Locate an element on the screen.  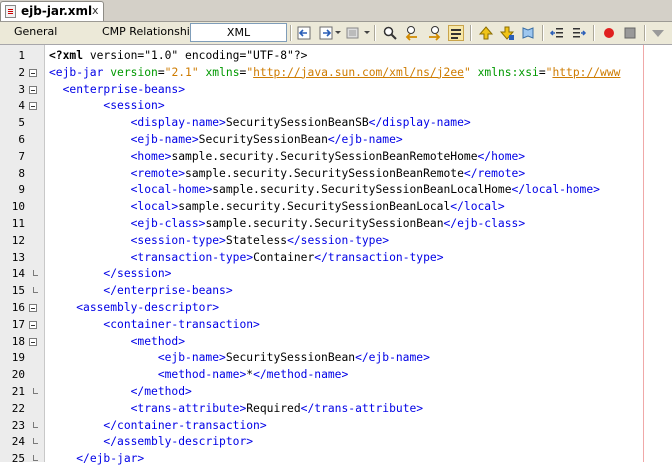
code-token: <home> is located at coordinates (151, 156).